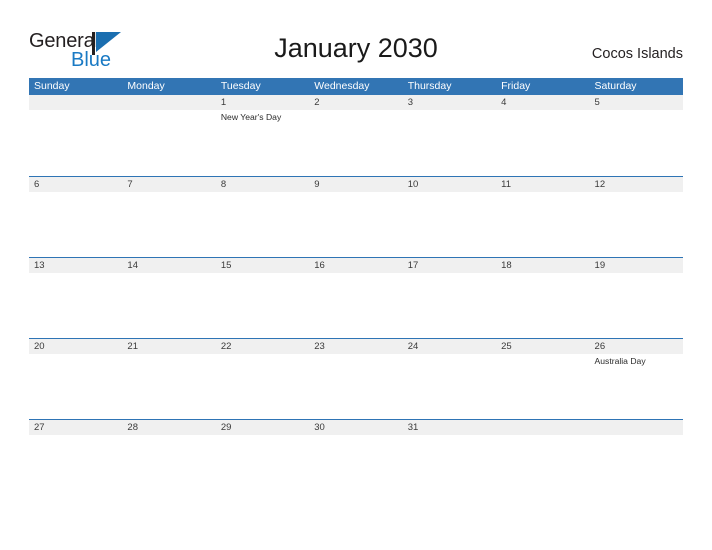 The image size is (712, 550). I want to click on day-number: 18, so click(506, 265).